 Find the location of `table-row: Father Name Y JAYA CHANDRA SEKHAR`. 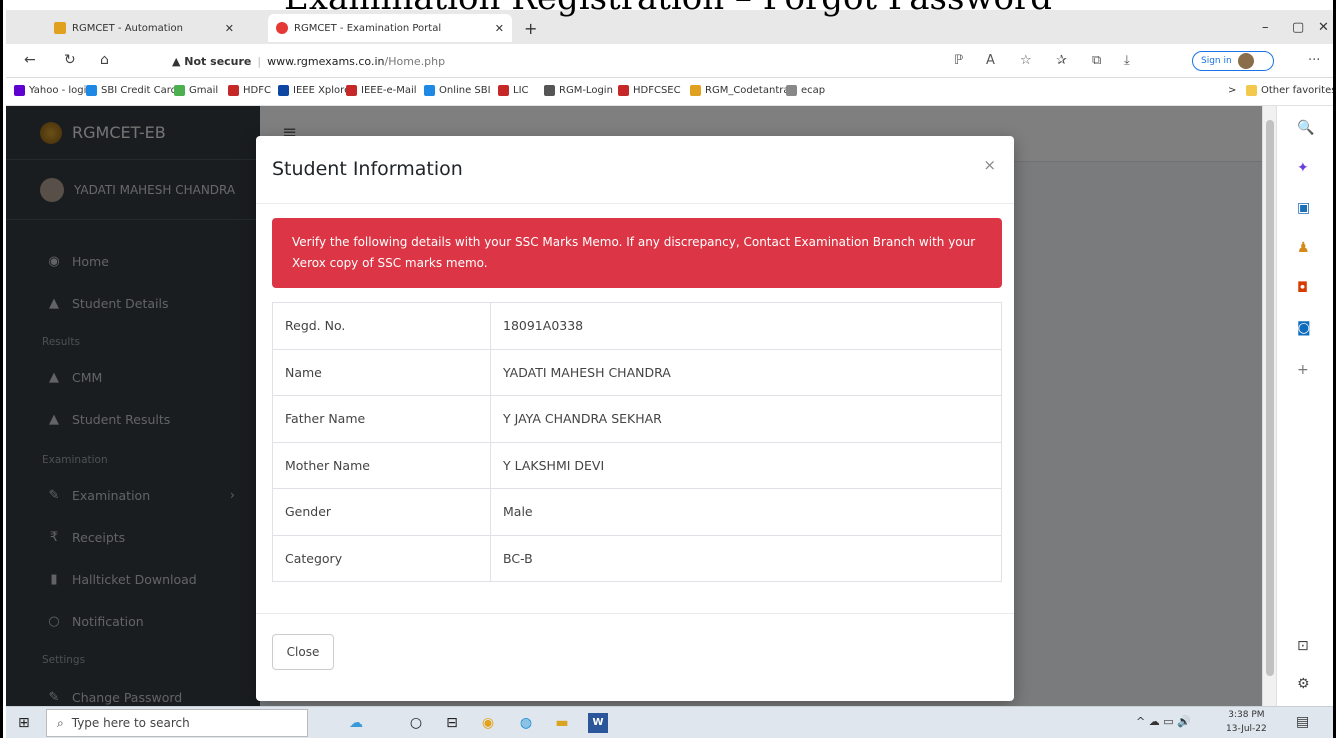

table-row: Father Name Y JAYA CHANDRA SEKHAR is located at coordinates (637, 419).